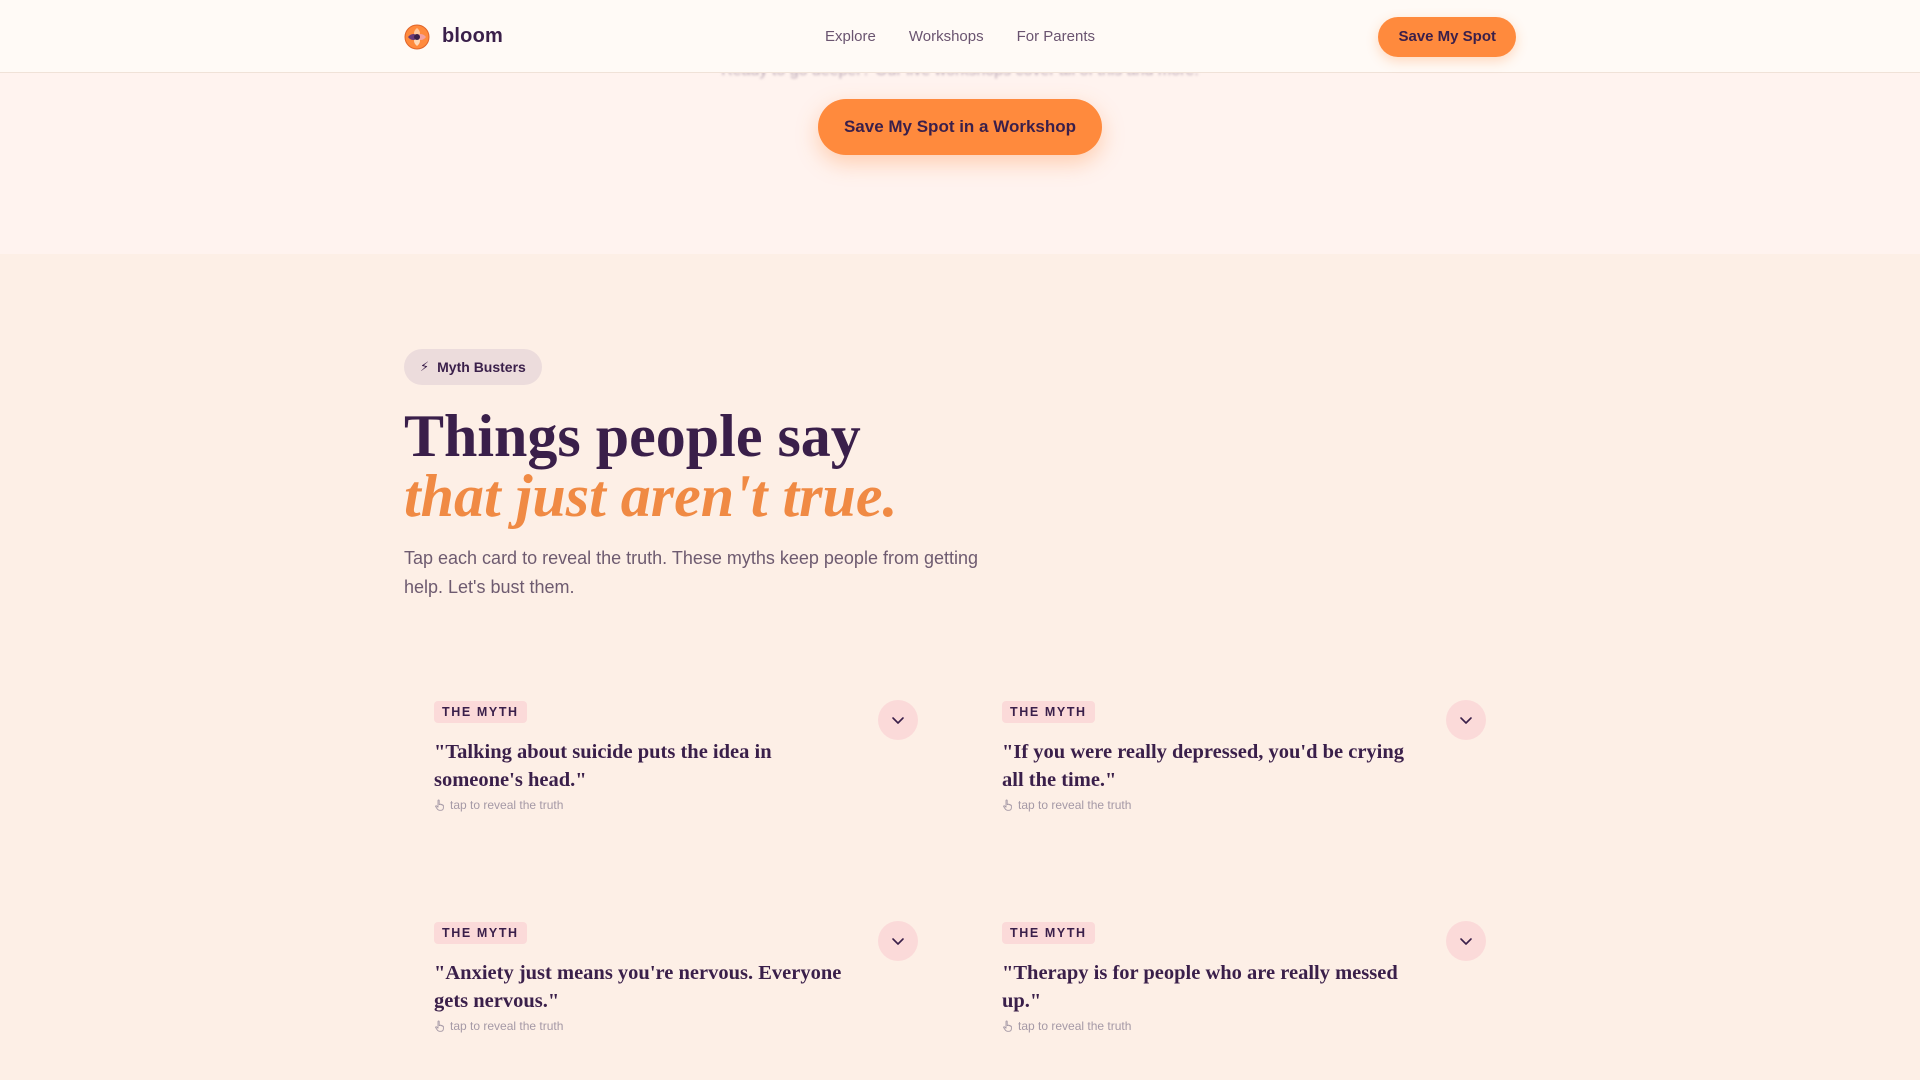 This screenshot has height=1080, width=1920. I want to click on nav-link-explore: Explore, so click(850, 36).